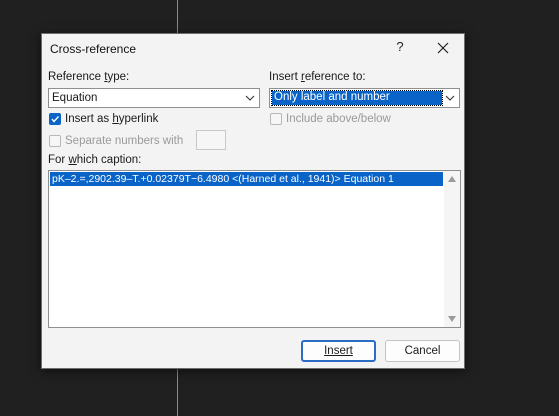  What do you see at coordinates (124, 141) in the screenshot?
I see `separate-numbers-label: Separate numbers with` at bounding box center [124, 141].